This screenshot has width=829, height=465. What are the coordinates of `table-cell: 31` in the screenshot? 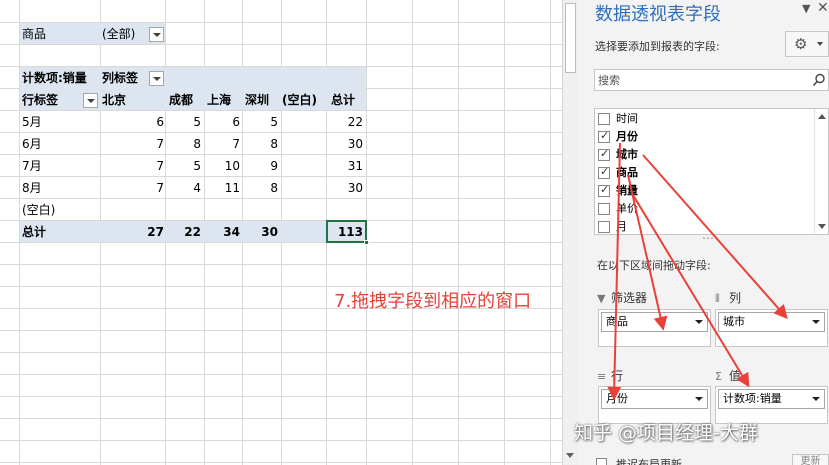 It's located at (355, 166).